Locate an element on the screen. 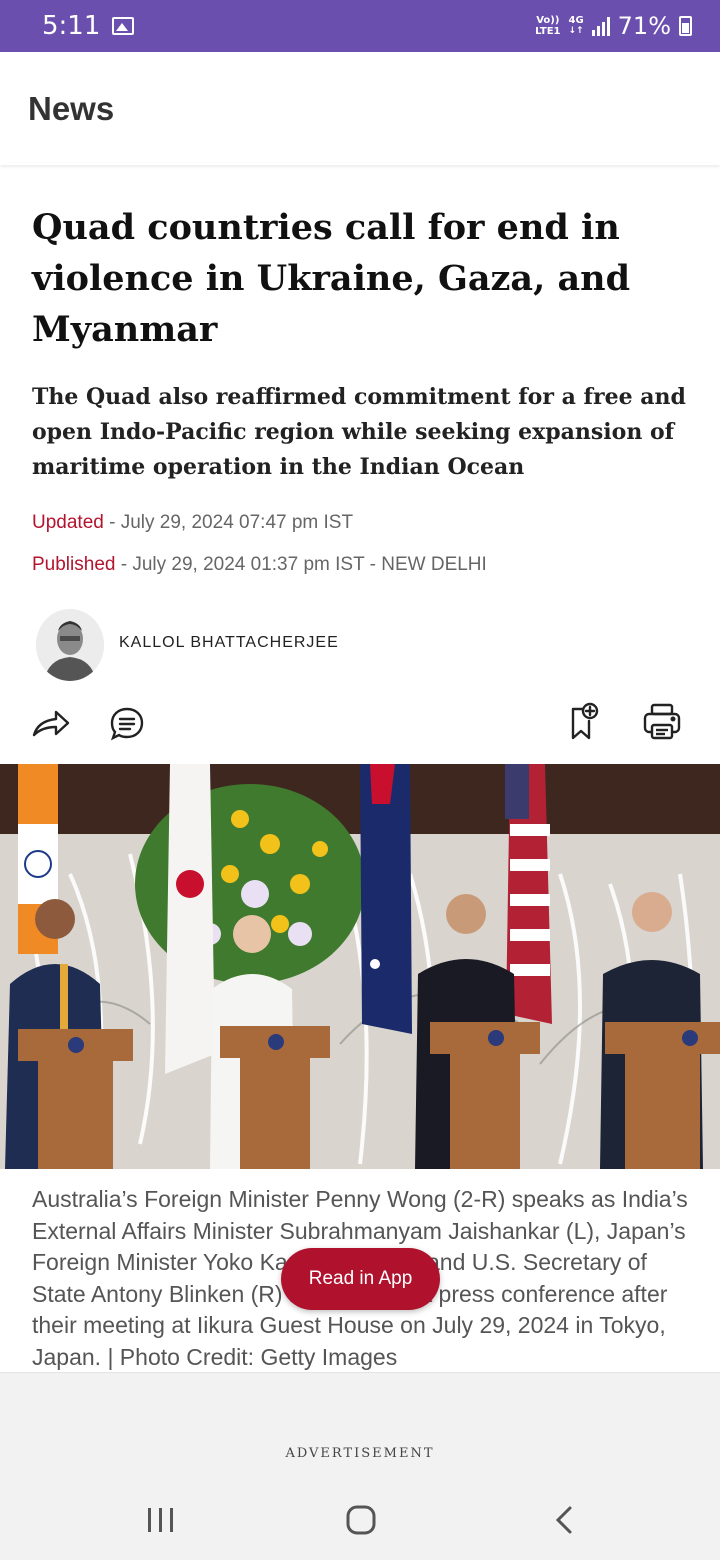 This screenshot has height=1560, width=720. comment-icon is located at coordinates (127, 724).